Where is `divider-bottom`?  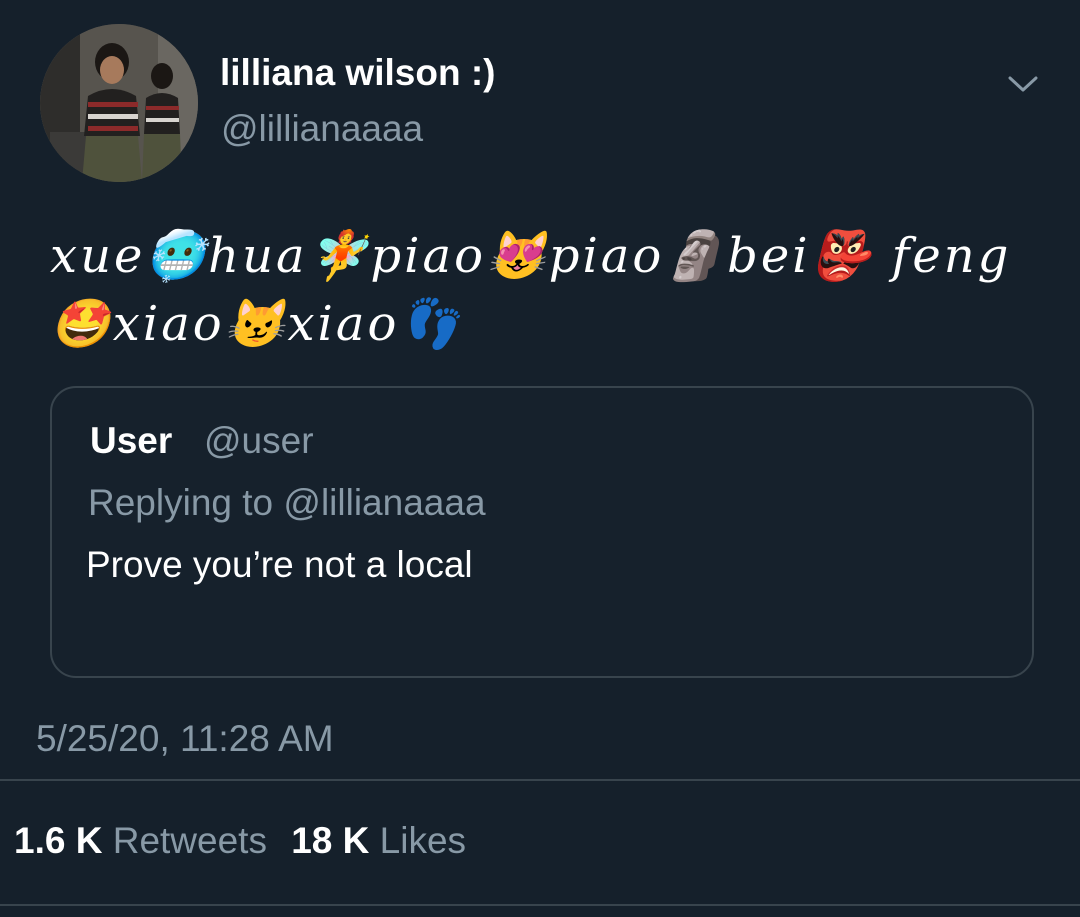 divider-bottom is located at coordinates (540, 905).